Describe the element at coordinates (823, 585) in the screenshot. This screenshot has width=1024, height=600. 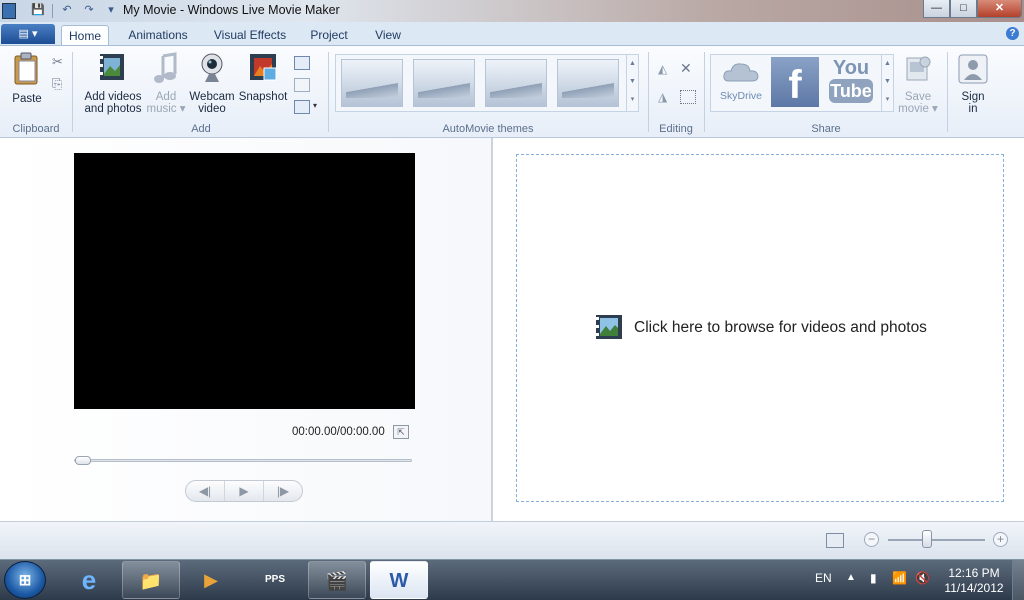
I see `language-indicator: EN` at that location.